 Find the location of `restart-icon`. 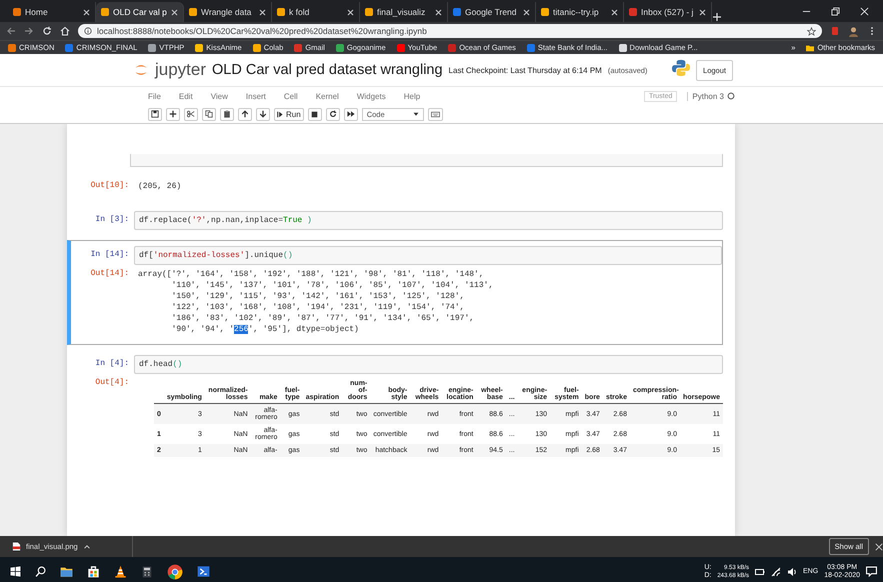

restart-icon is located at coordinates (332, 114).